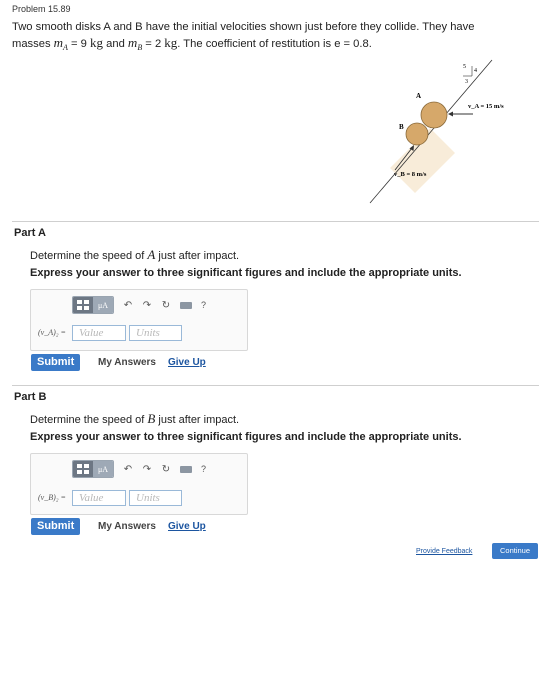 This screenshot has height=700, width=551. Describe the element at coordinates (97, 42) in the screenshot. I see `mass-a-unit: kg` at that location.